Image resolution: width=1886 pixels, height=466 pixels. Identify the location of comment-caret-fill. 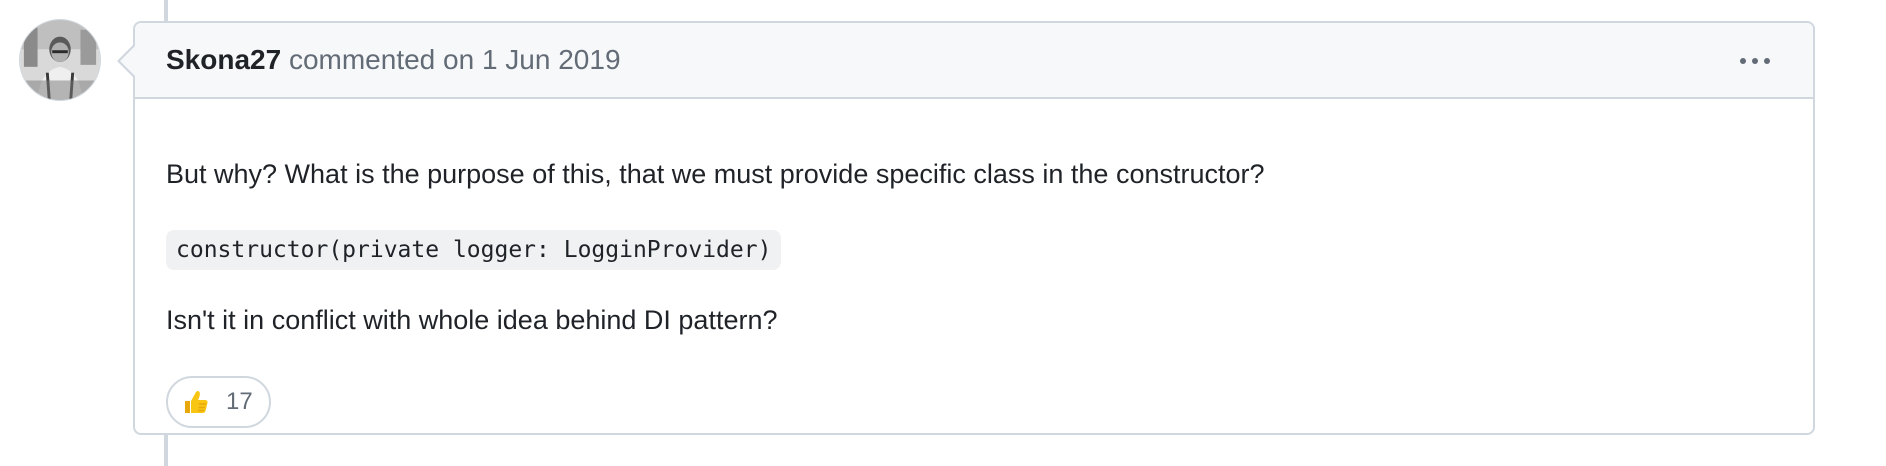
(127, 61).